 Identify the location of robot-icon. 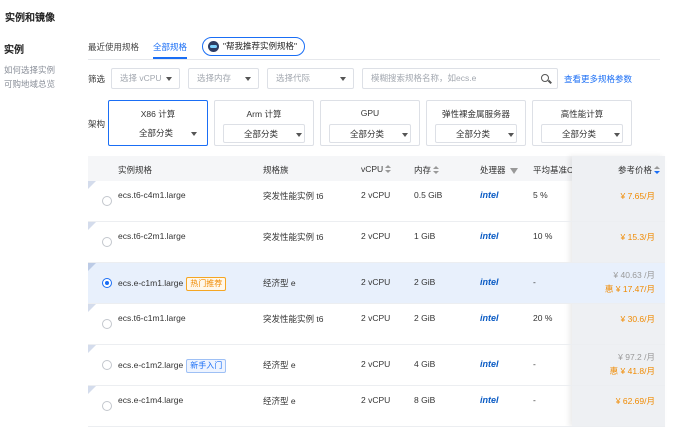
(213, 46).